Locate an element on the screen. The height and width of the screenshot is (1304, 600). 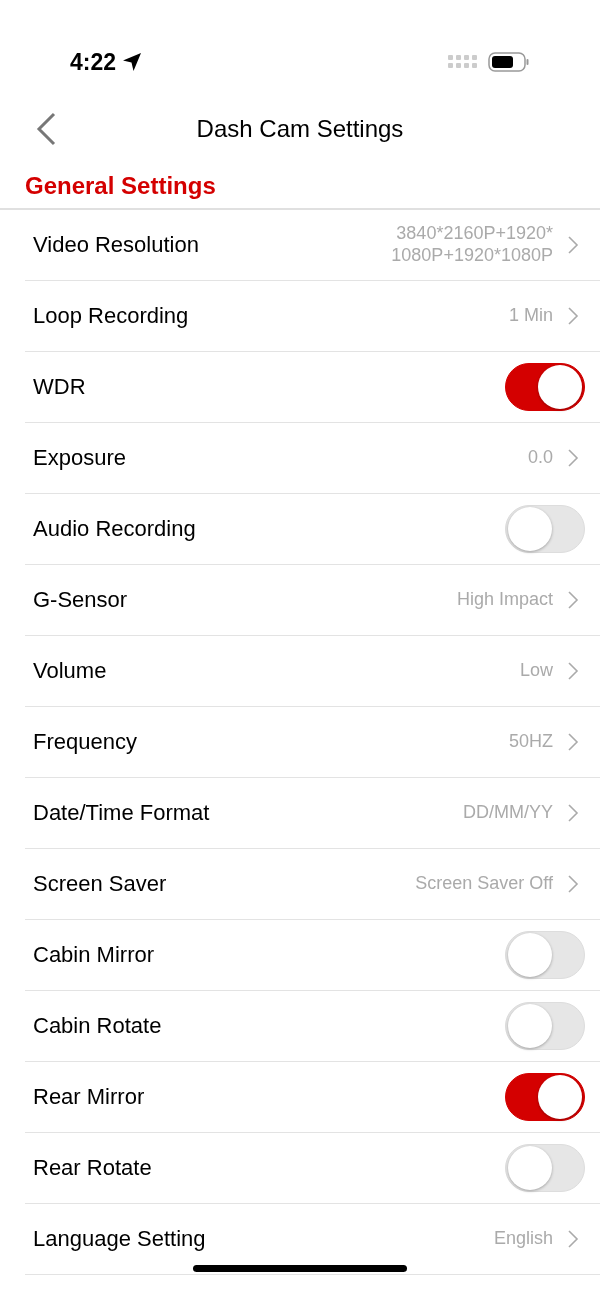
setting-label: Exposure is located at coordinates (80, 458).